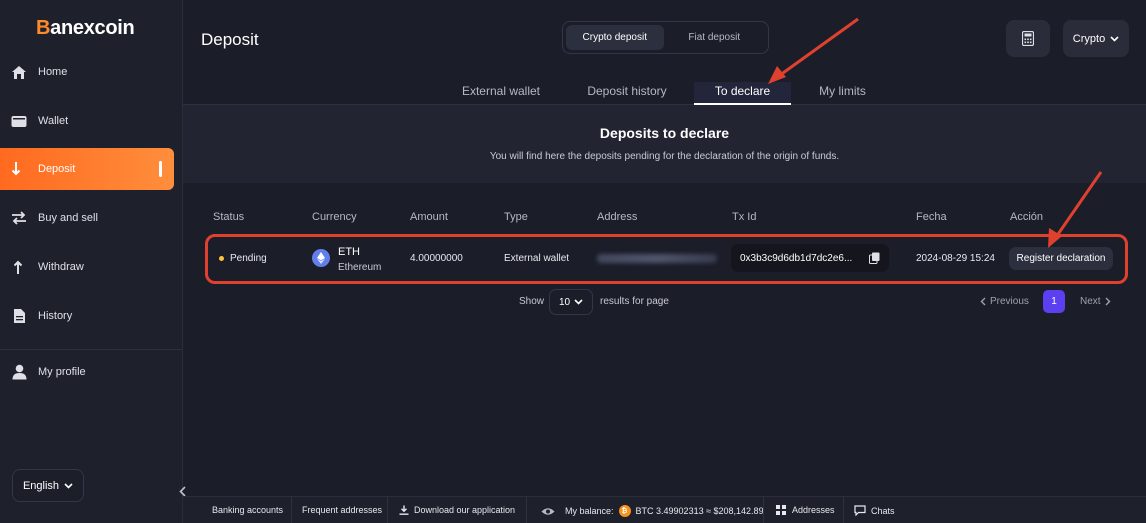  What do you see at coordinates (714, 37) in the screenshot?
I see `fiat-deposit-option: Fiat deposit` at bounding box center [714, 37].